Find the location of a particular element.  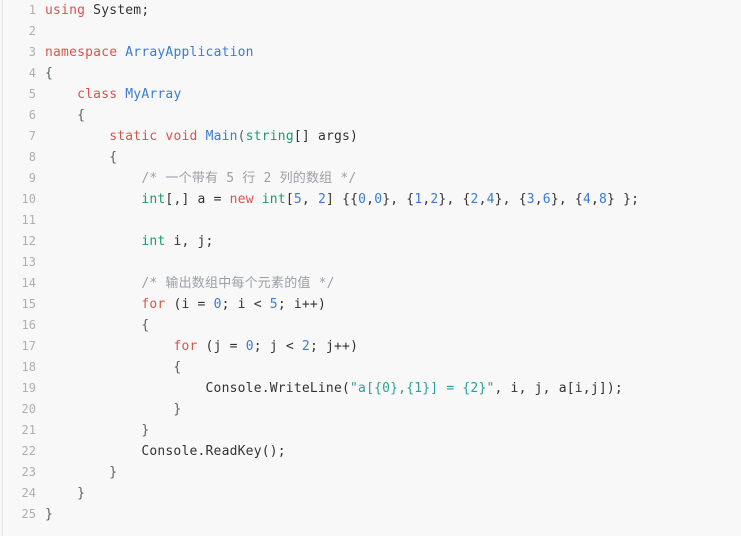

token-plain: ] {{ is located at coordinates (342, 199).